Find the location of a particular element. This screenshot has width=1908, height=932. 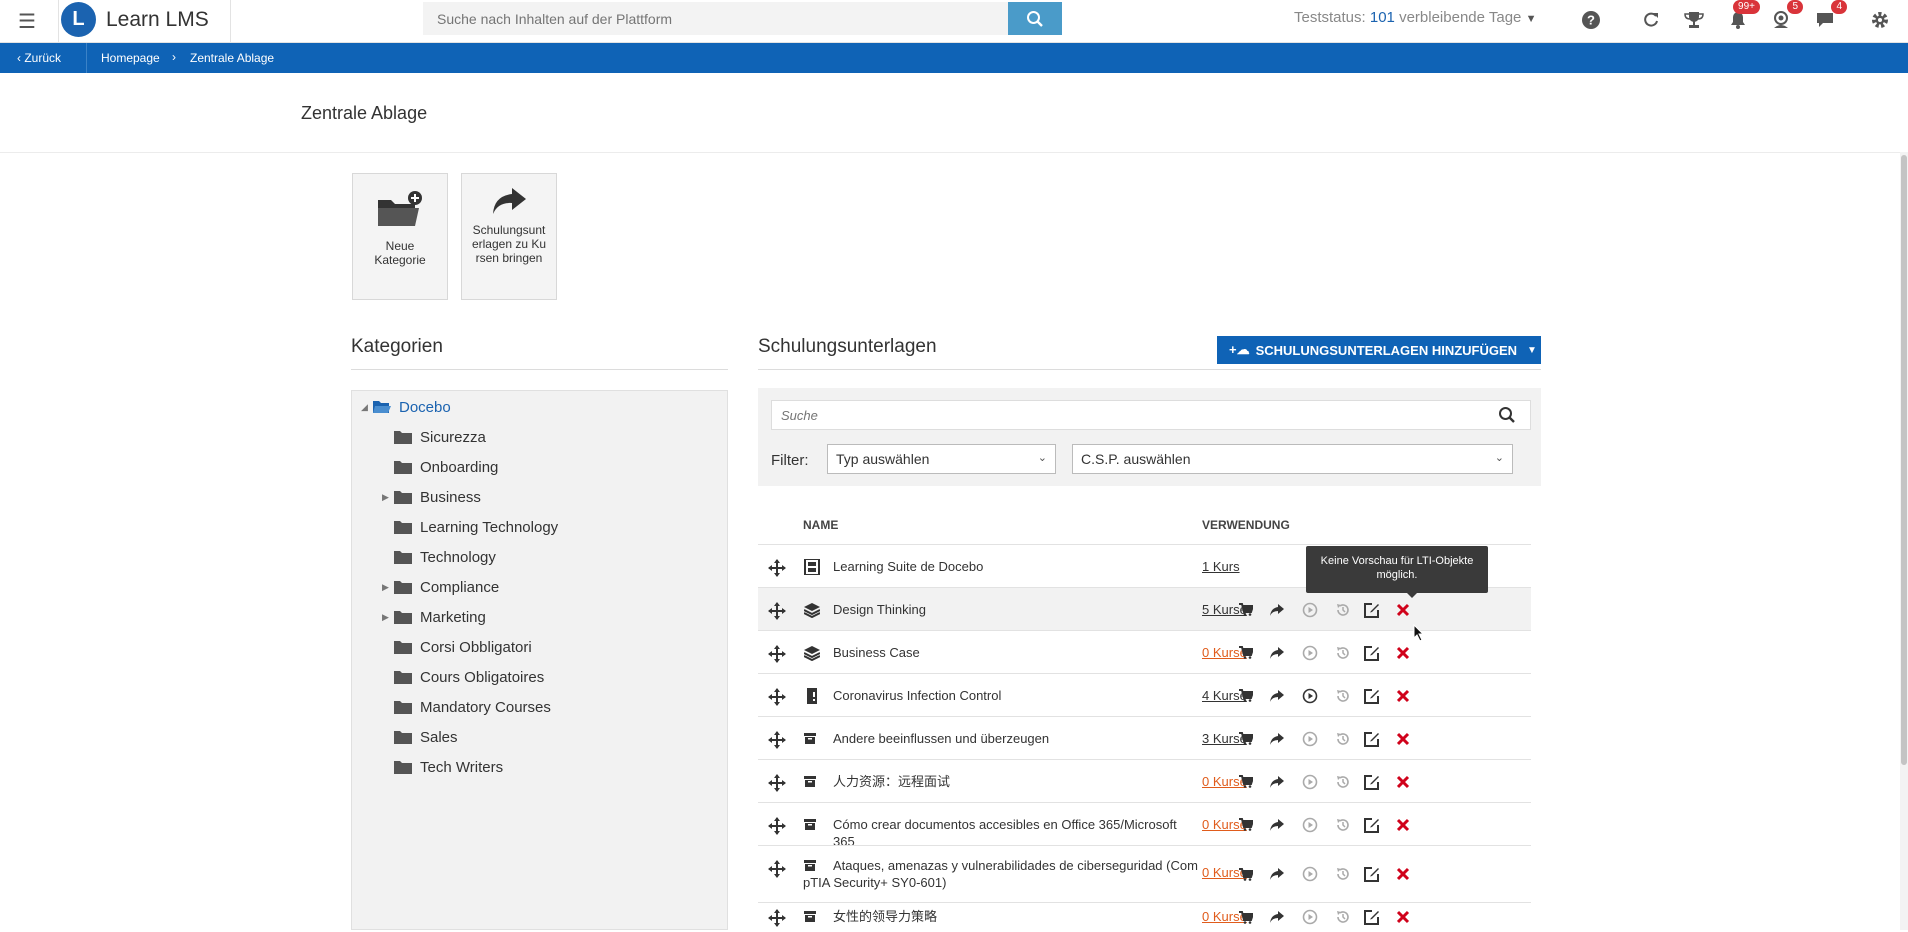

usage-link: 1 Kurs is located at coordinates (1221, 566).